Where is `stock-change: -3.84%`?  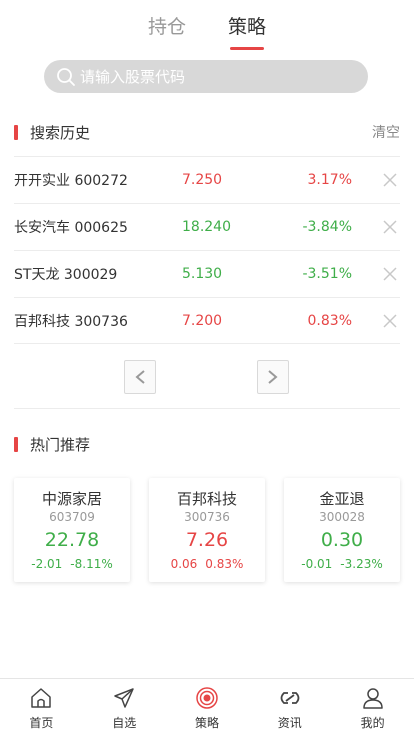
stock-change: -3.84% is located at coordinates (327, 227).